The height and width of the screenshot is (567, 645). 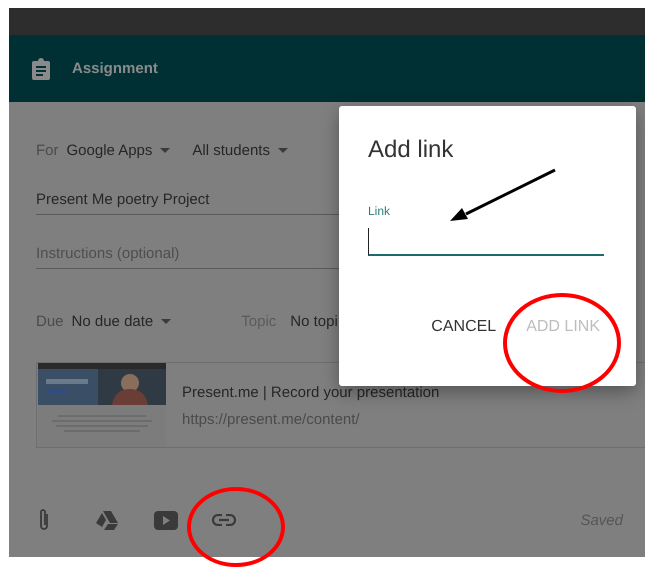 What do you see at coordinates (122, 321) in the screenshot?
I see `due-date-dropdown: No due date` at bounding box center [122, 321].